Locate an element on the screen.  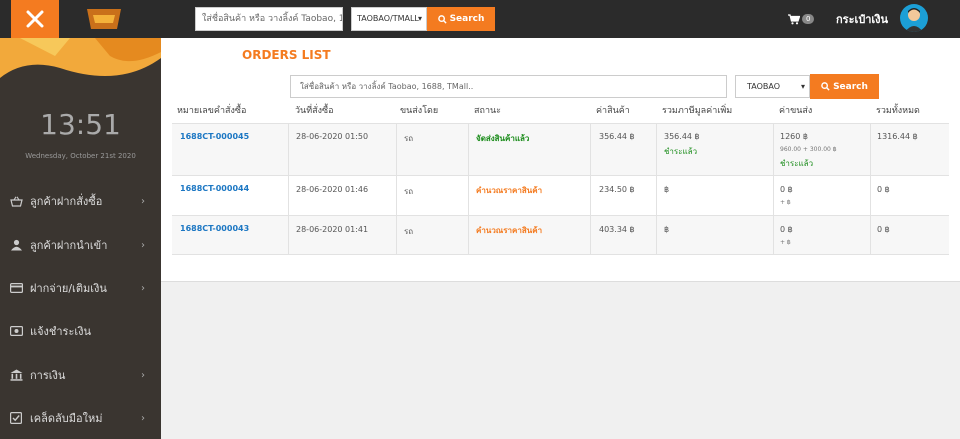
bank-icon is located at coordinates (16, 375).